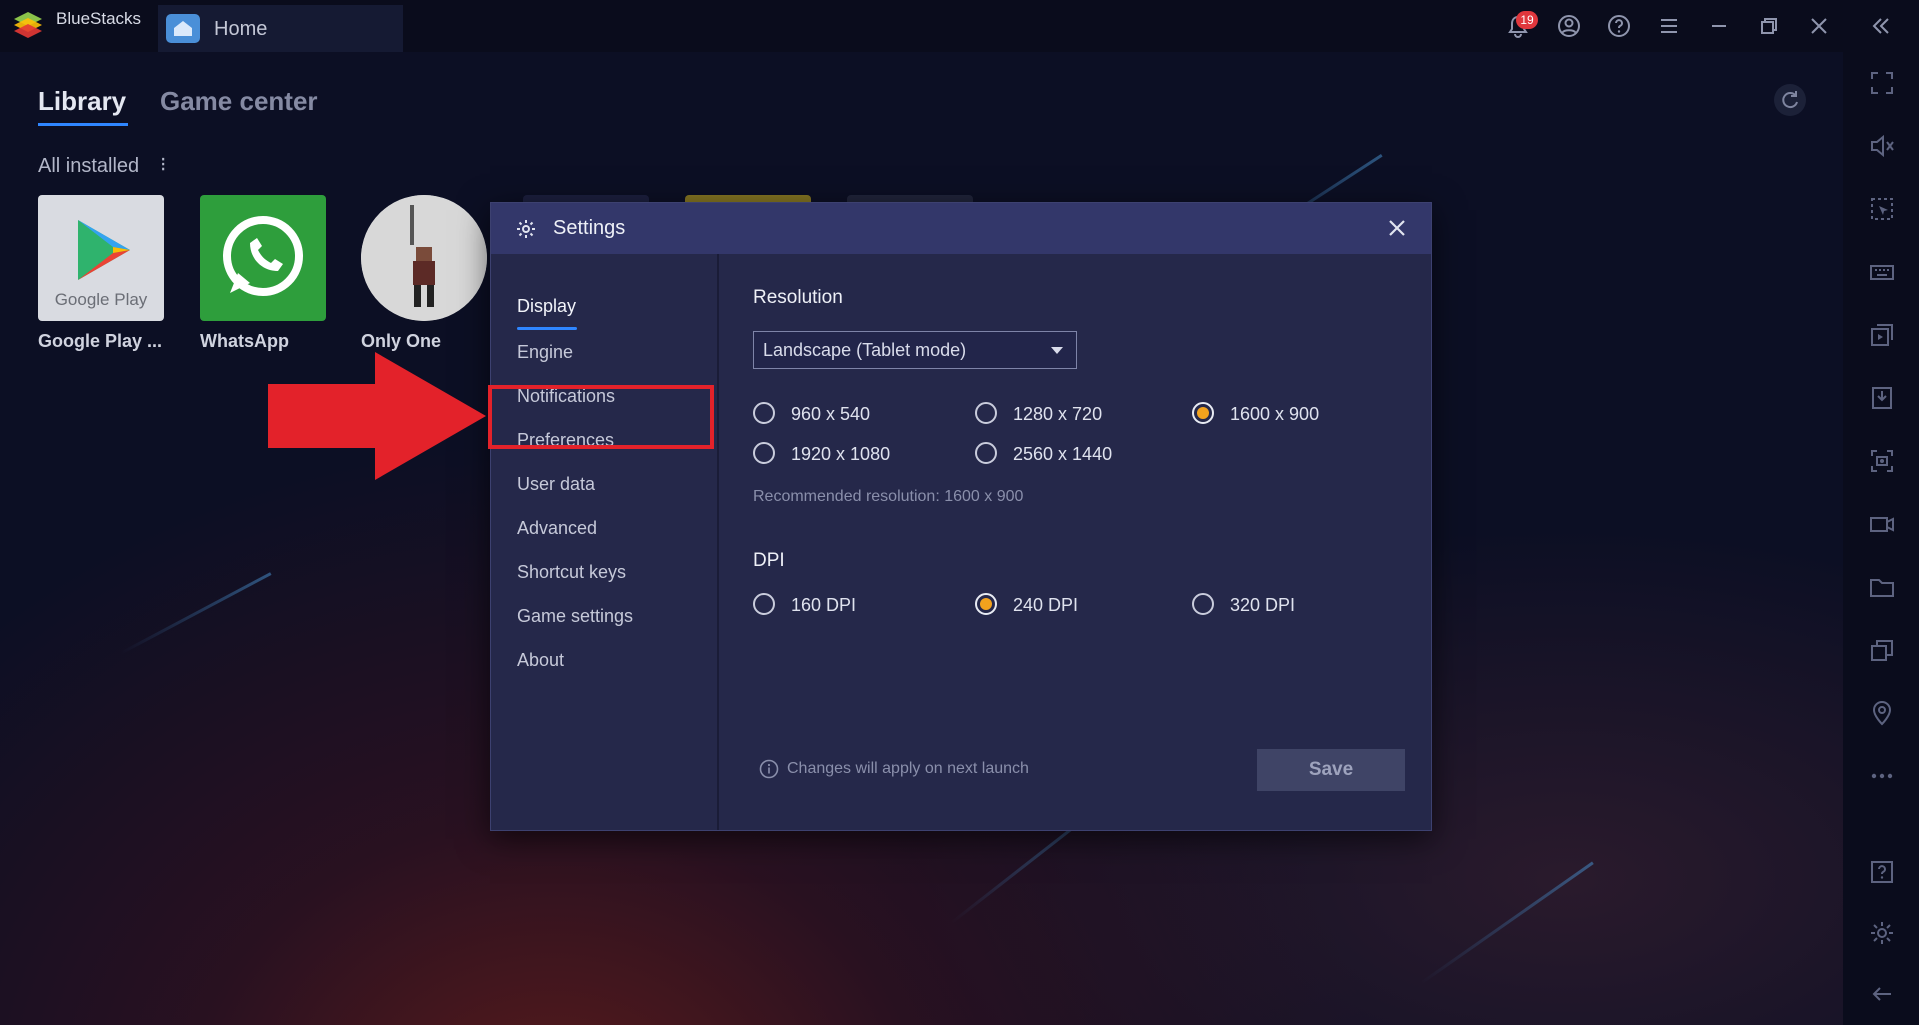  I want to click on settings-nav-engine: Engine, so click(545, 352).